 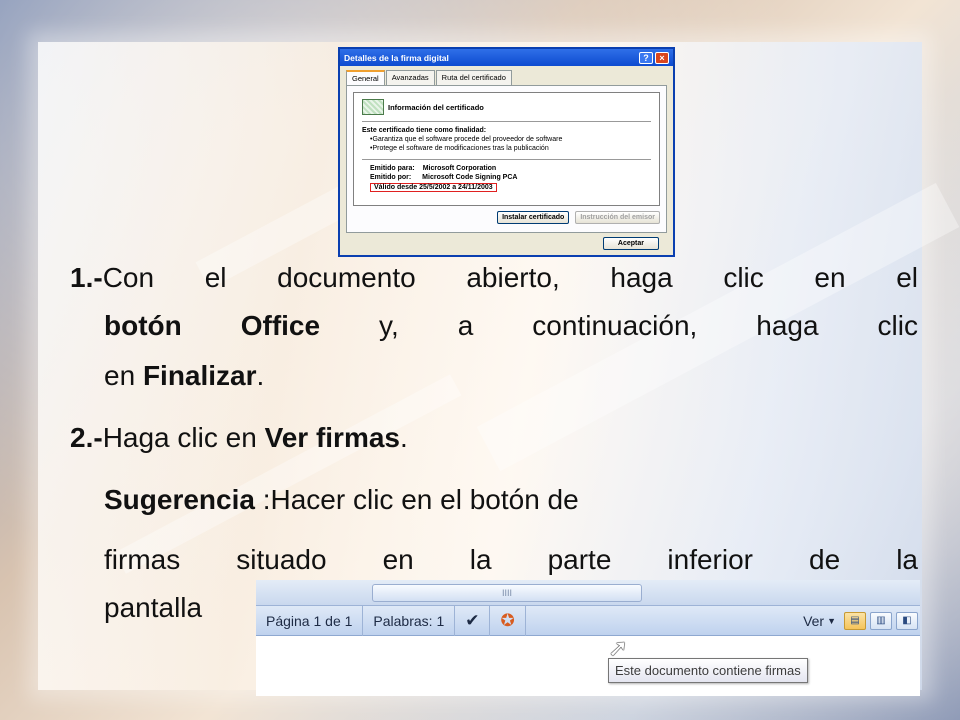 What do you see at coordinates (831, 620) in the screenshot?
I see `chevron-down-icon: ▼` at bounding box center [831, 620].